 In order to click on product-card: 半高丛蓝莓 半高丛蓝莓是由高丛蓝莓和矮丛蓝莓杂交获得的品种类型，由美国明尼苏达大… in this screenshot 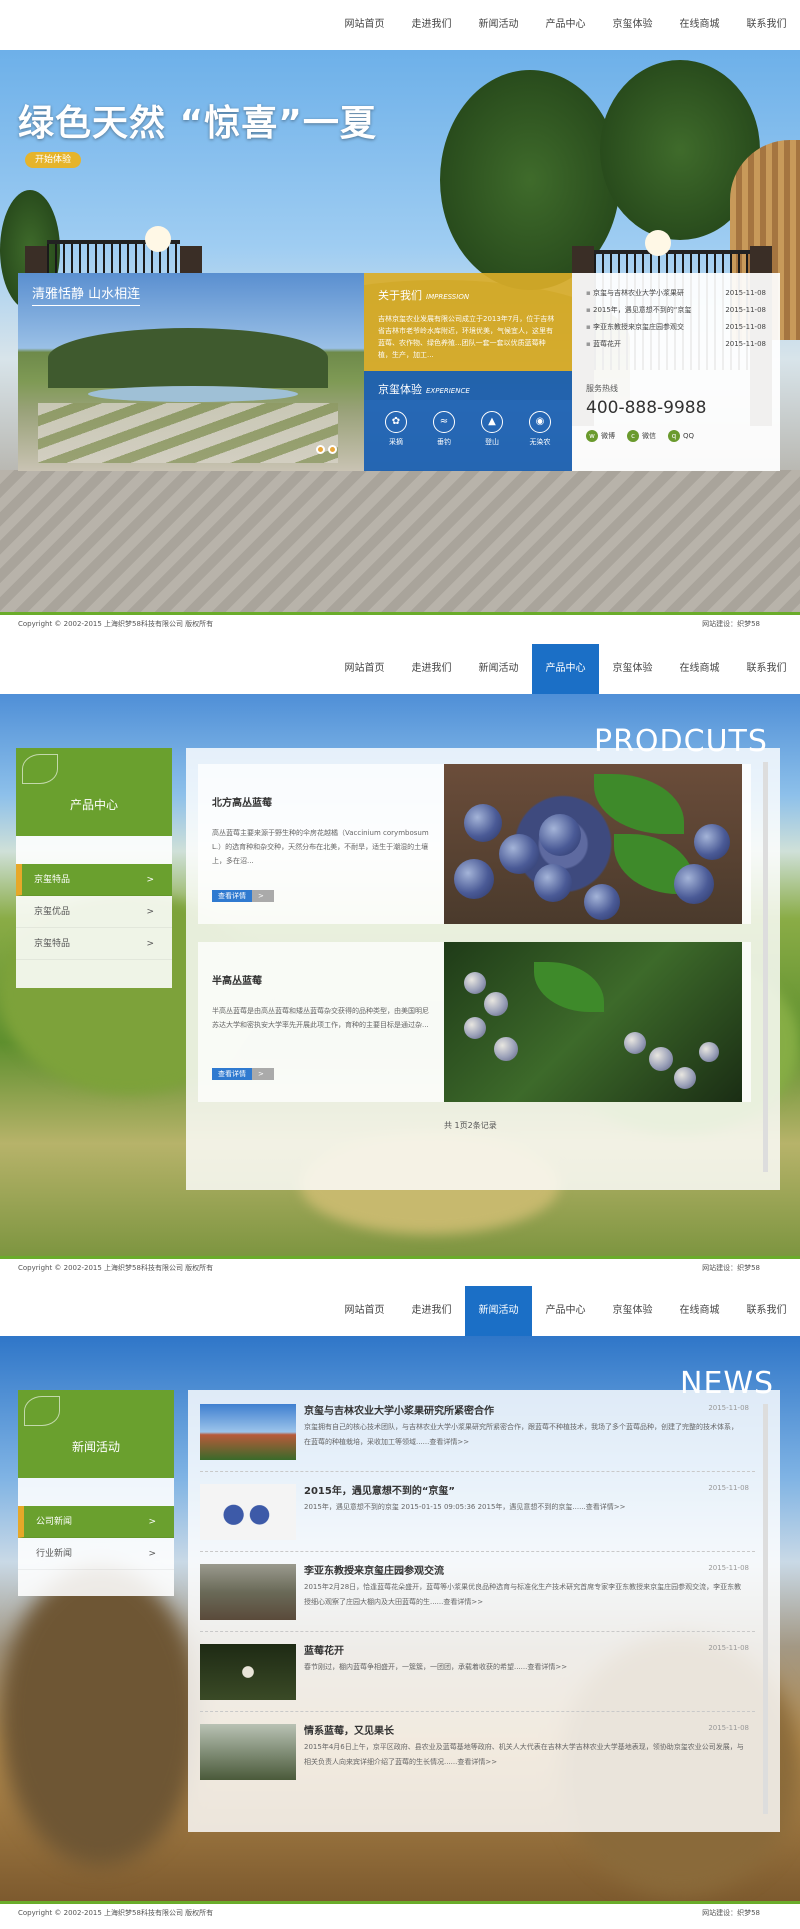, I will do `click(474, 1022)`.